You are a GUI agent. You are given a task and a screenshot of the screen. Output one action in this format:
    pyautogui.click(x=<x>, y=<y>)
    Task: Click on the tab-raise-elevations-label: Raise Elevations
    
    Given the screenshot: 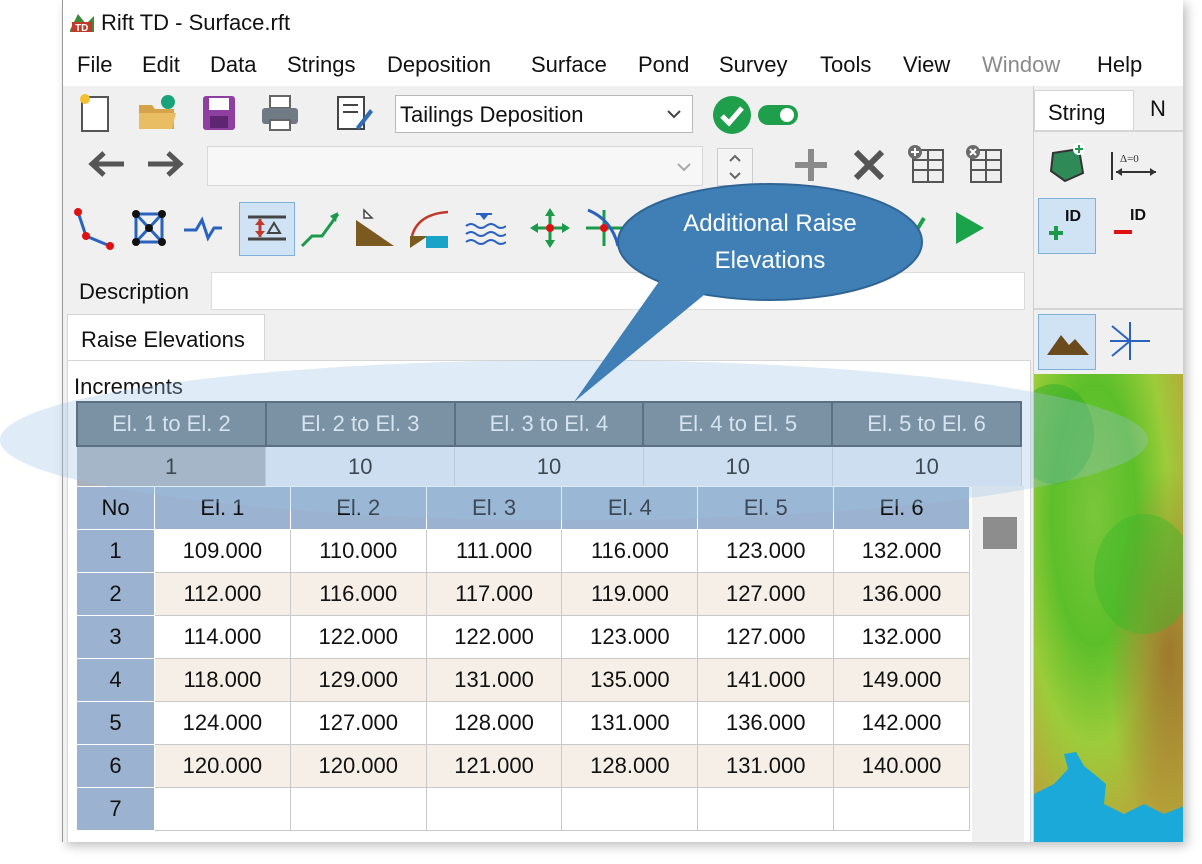 What is the action you would take?
    pyautogui.click(x=163, y=339)
    